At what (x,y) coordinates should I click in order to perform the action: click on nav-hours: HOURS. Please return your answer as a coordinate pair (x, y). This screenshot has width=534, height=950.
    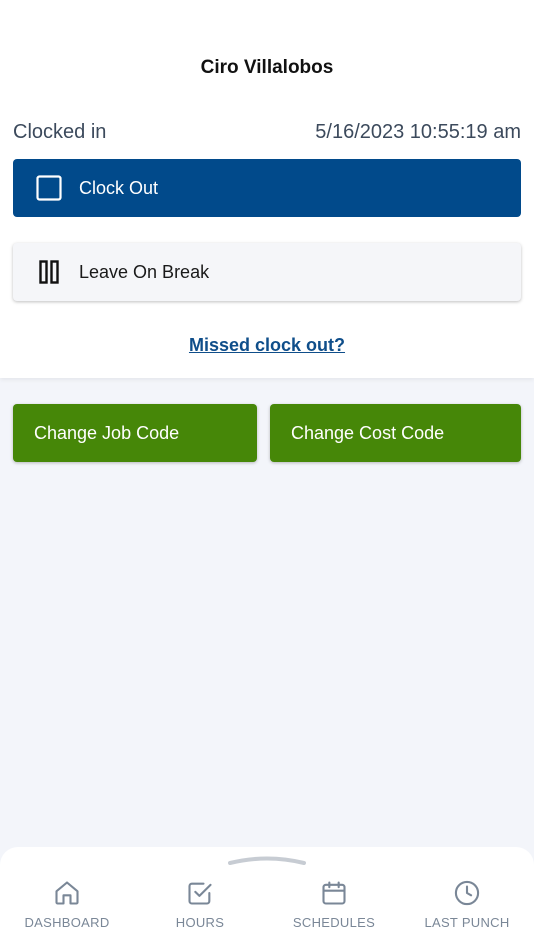
    Looking at the image, I should click on (200, 904).